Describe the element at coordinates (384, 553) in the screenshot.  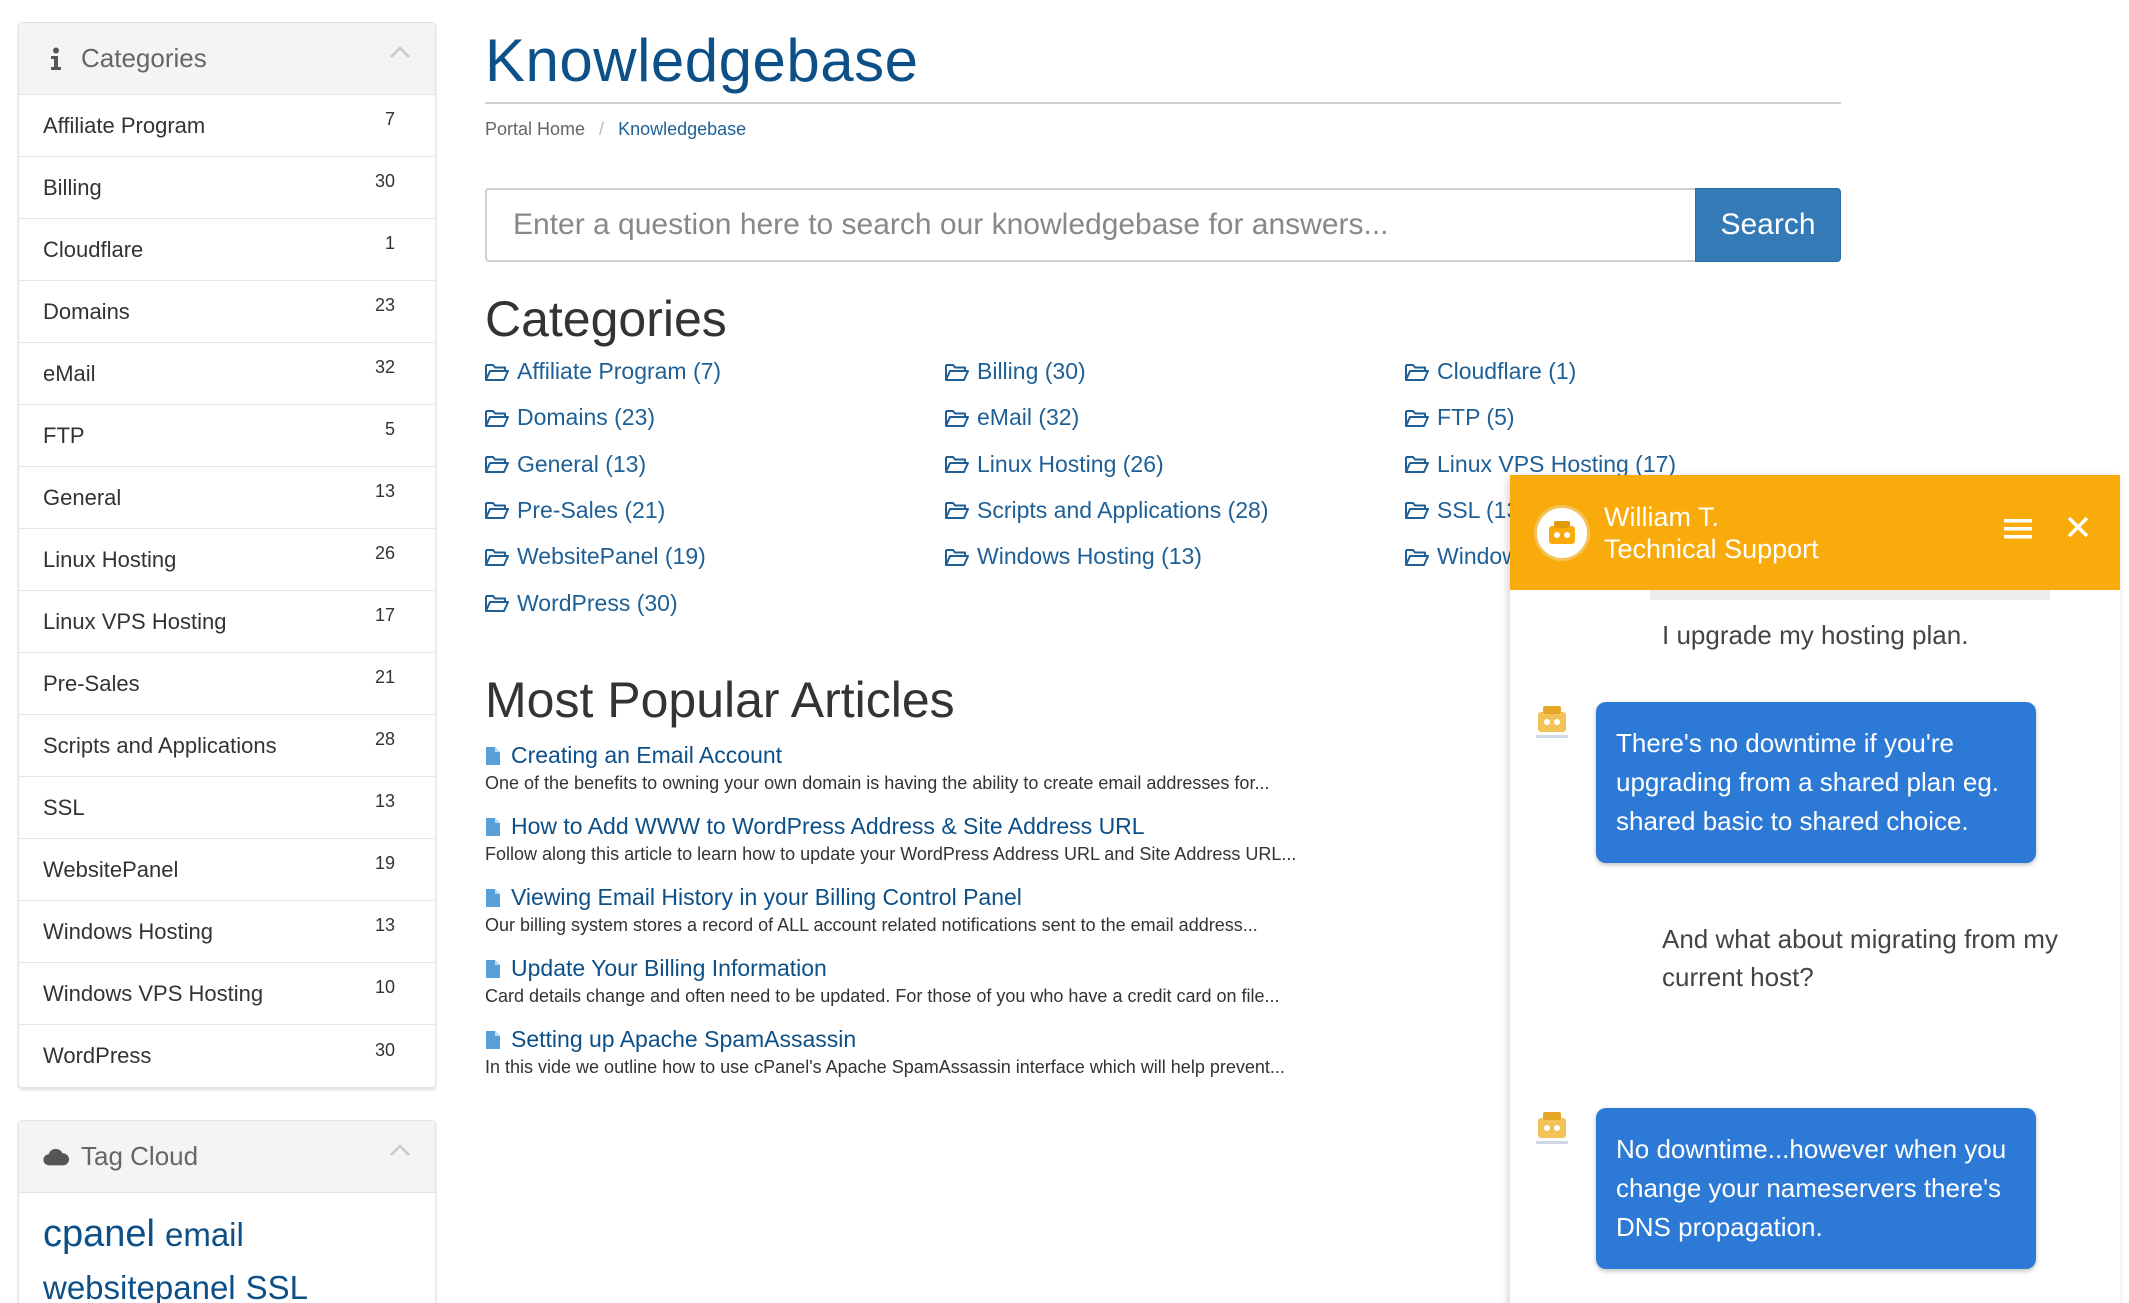
I see `sidebar-category-count: 26` at that location.